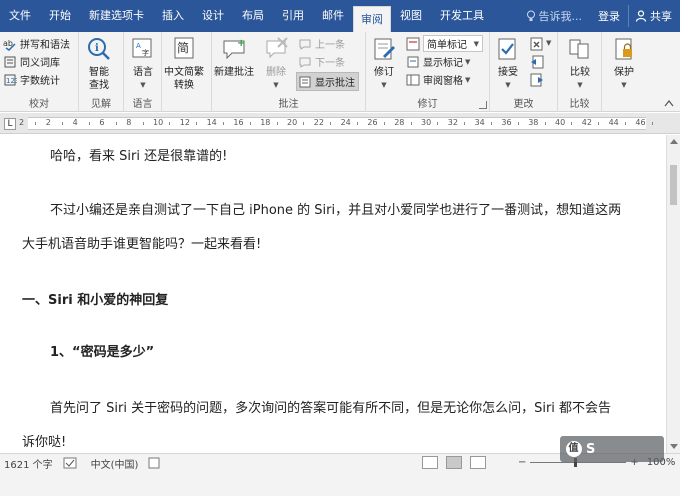 The height and width of the screenshot is (496, 680). I want to click on macro-status-icon, so click(154, 463).